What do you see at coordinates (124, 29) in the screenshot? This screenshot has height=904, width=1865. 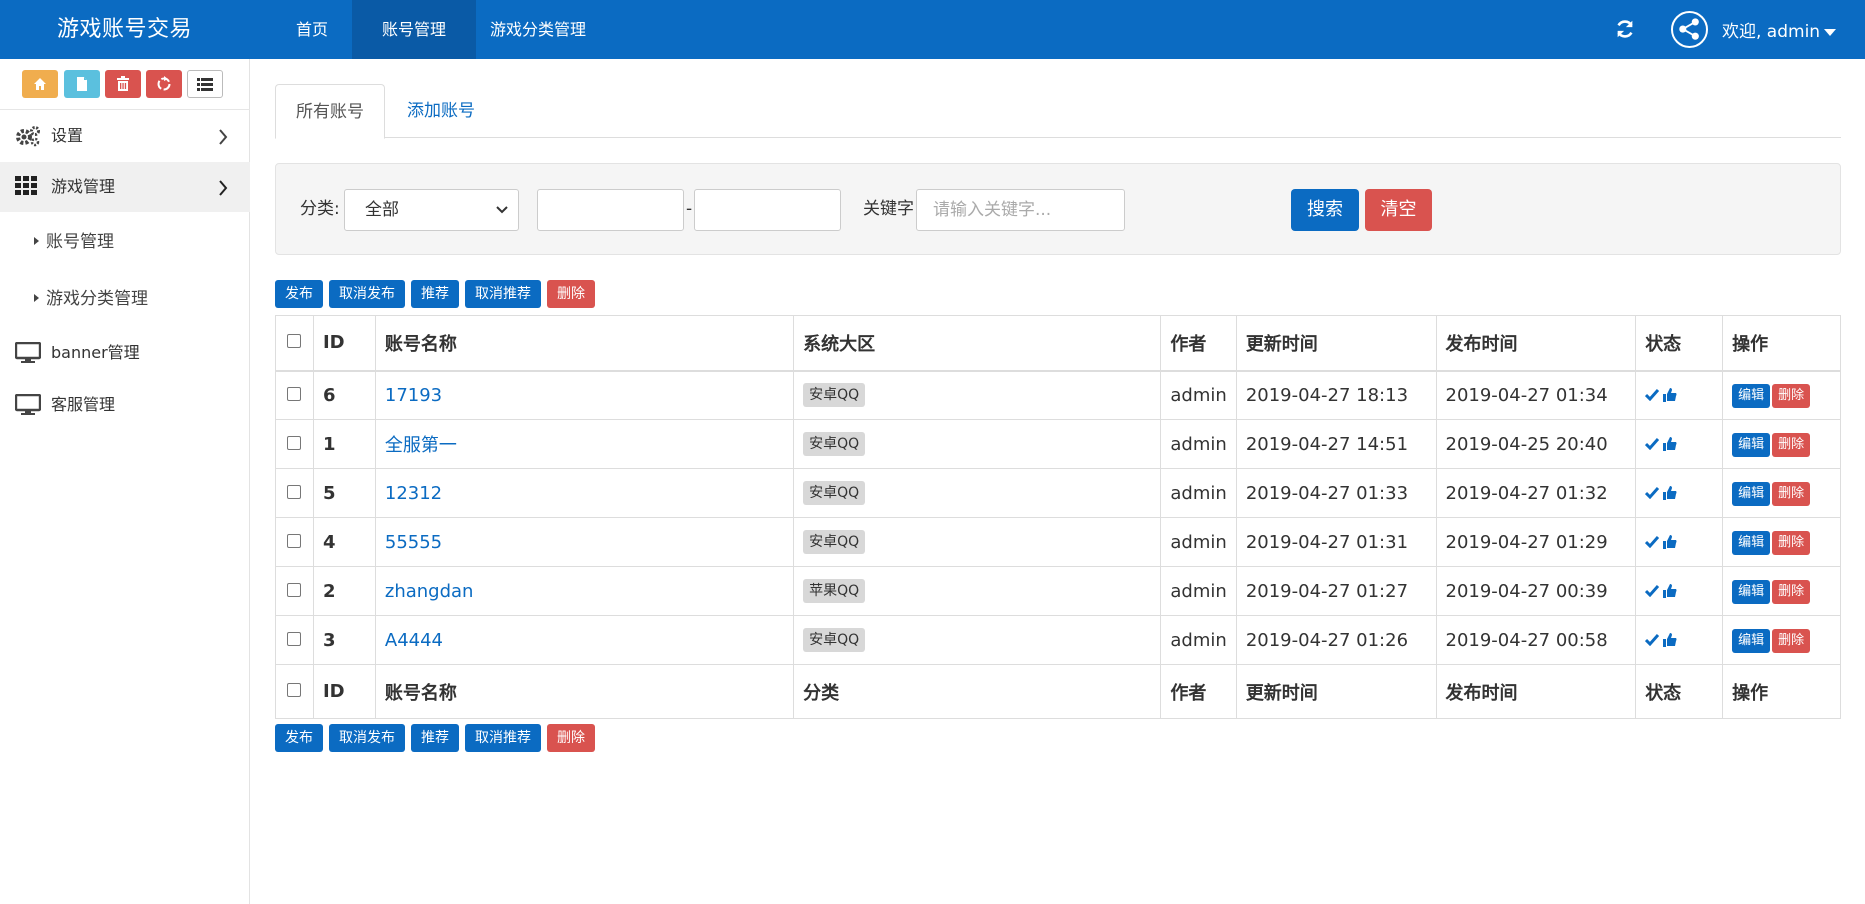 I see `brand-title: 游戏账号交易` at bounding box center [124, 29].